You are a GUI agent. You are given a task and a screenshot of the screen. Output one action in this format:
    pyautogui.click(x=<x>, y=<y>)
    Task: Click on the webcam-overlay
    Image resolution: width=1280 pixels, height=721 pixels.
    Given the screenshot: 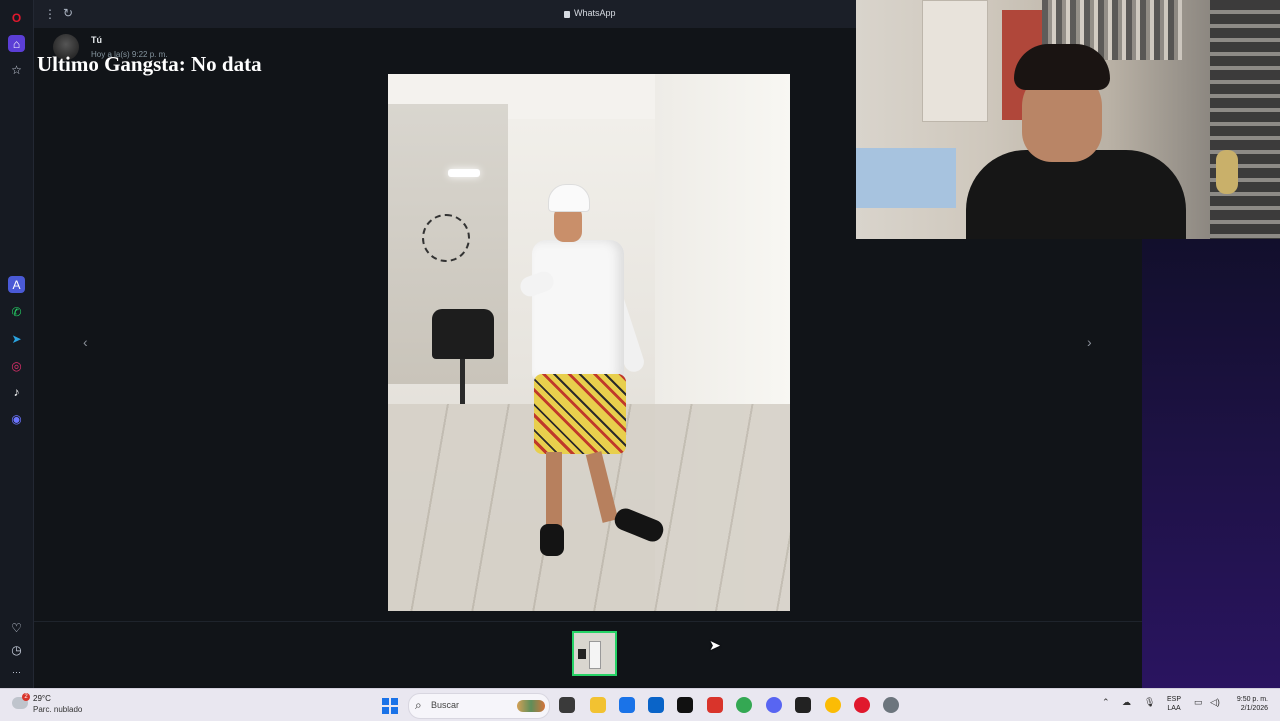 What is the action you would take?
    pyautogui.click(x=1068, y=119)
    